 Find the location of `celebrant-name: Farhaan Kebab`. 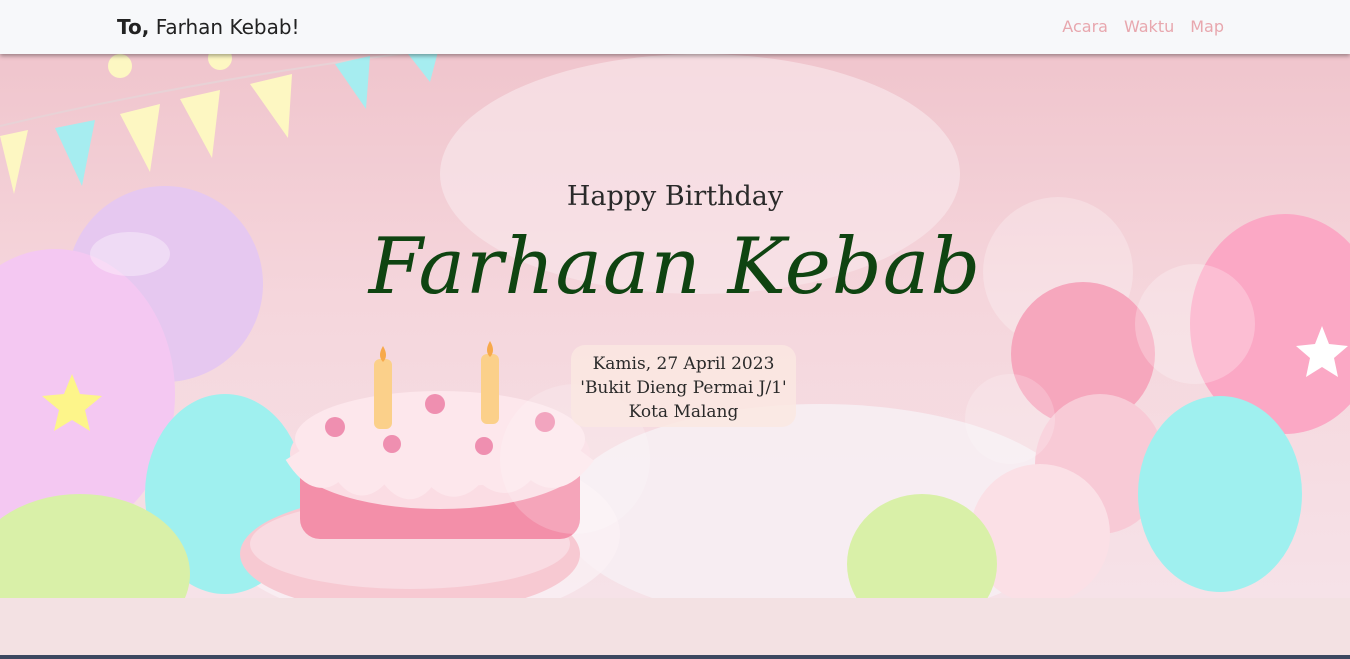

celebrant-name: Farhaan Kebab is located at coordinates (675, 267).